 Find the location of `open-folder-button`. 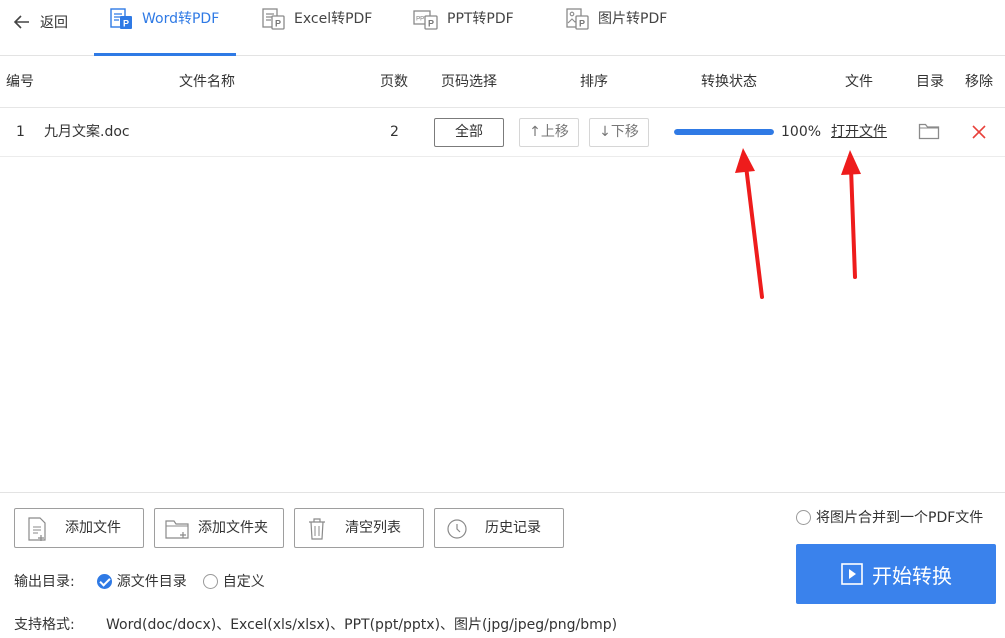

open-folder-button is located at coordinates (929, 132).